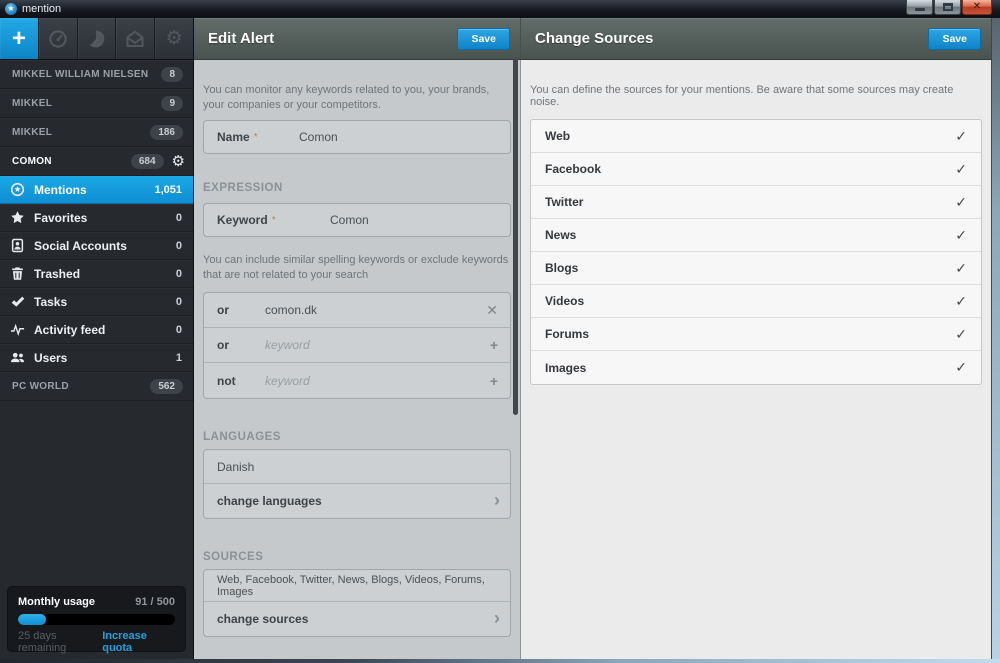  What do you see at coordinates (492, 310) in the screenshot?
I see `remove-keyword-icon: ✕` at bounding box center [492, 310].